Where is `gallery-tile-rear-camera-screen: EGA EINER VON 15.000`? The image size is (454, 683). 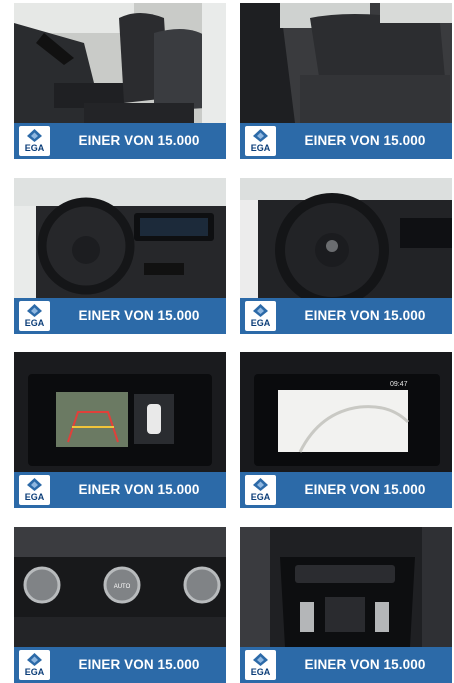
gallery-tile-rear-camera-screen: EGA EINER VON 15.000 is located at coordinates (120, 430).